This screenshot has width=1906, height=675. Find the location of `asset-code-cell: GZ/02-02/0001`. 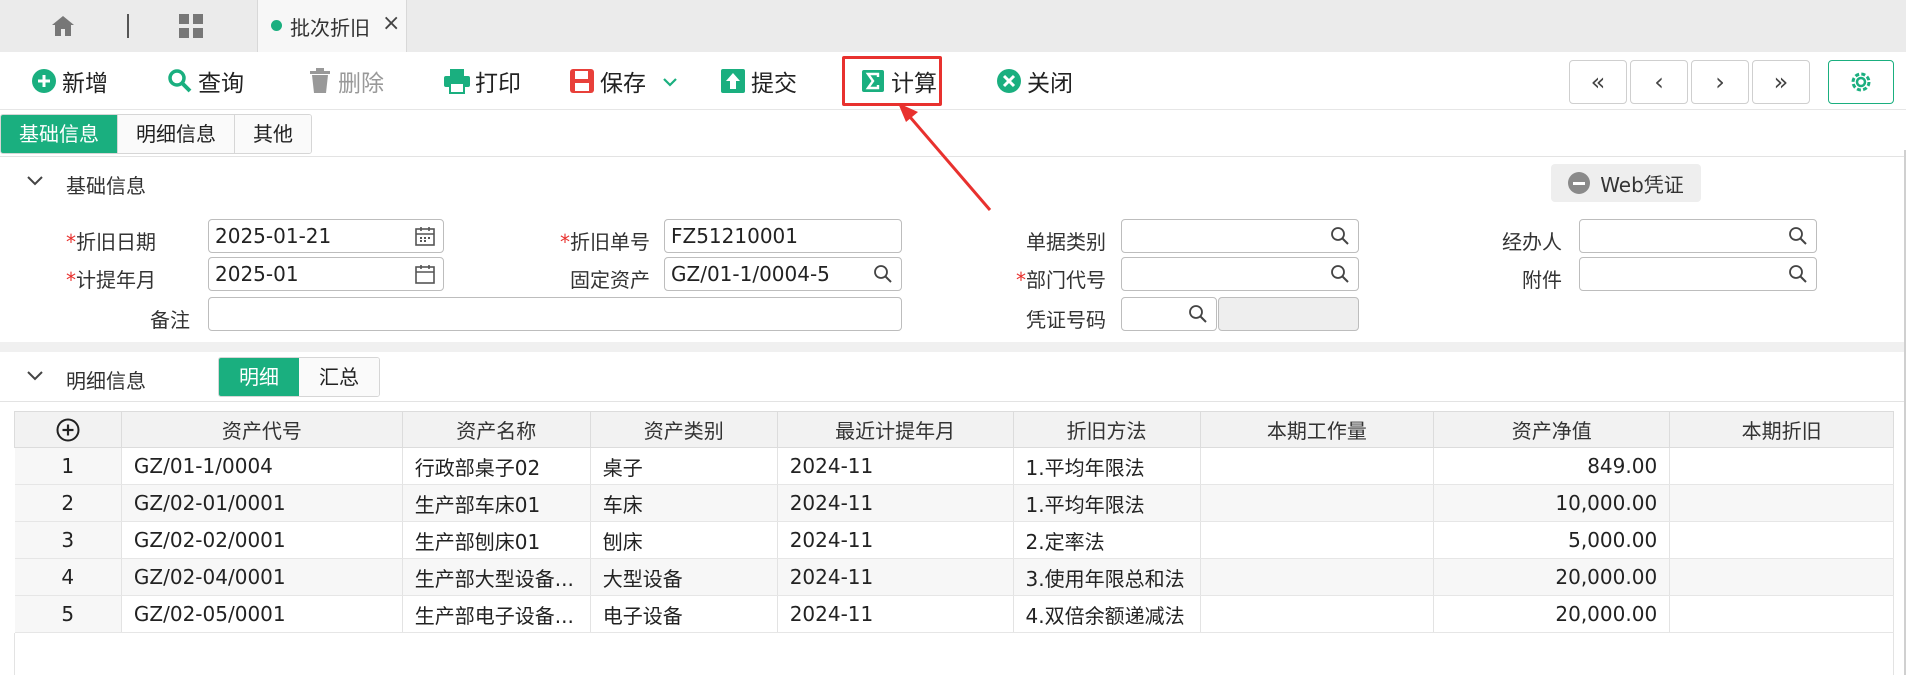

asset-code-cell: GZ/02-02/0001 is located at coordinates (262, 540).